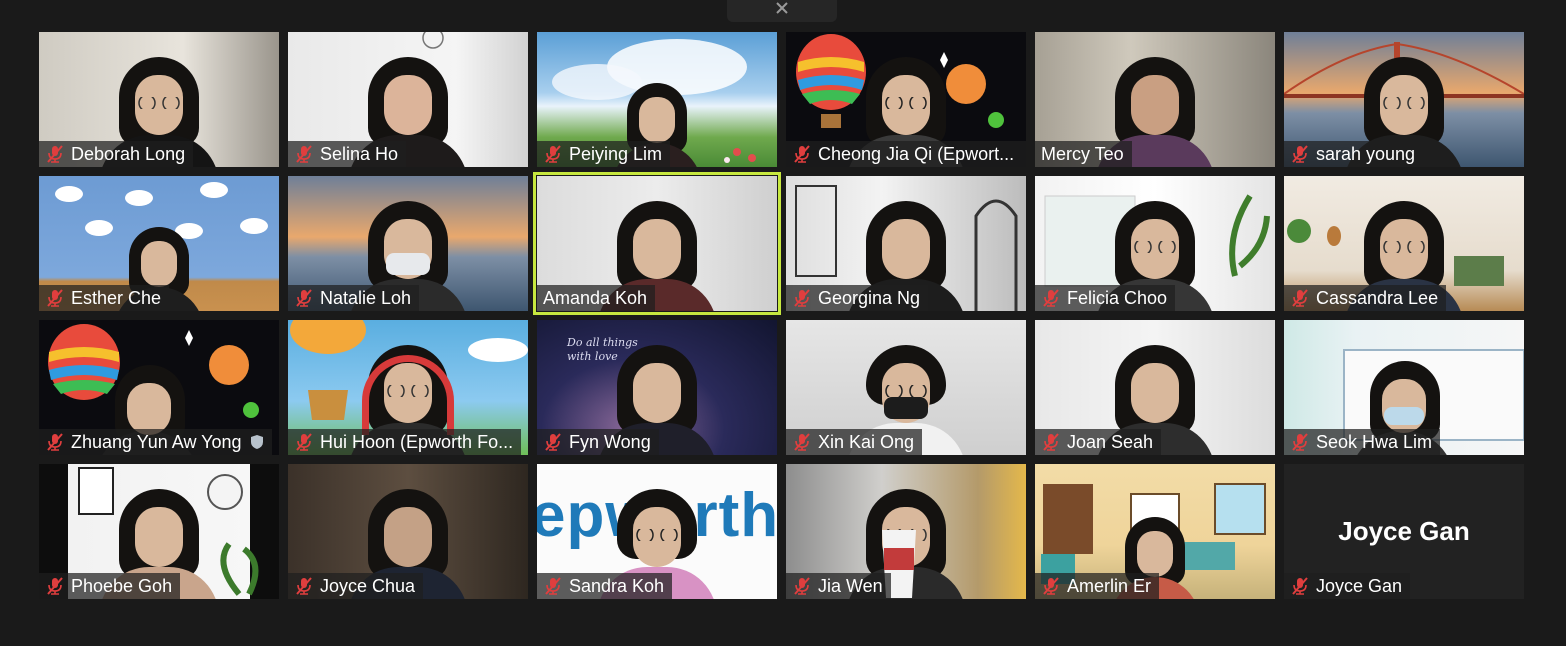 The image size is (1566, 646). Describe the element at coordinates (1359, 585) in the screenshot. I see `participant-name: Joyce Gan` at that location.